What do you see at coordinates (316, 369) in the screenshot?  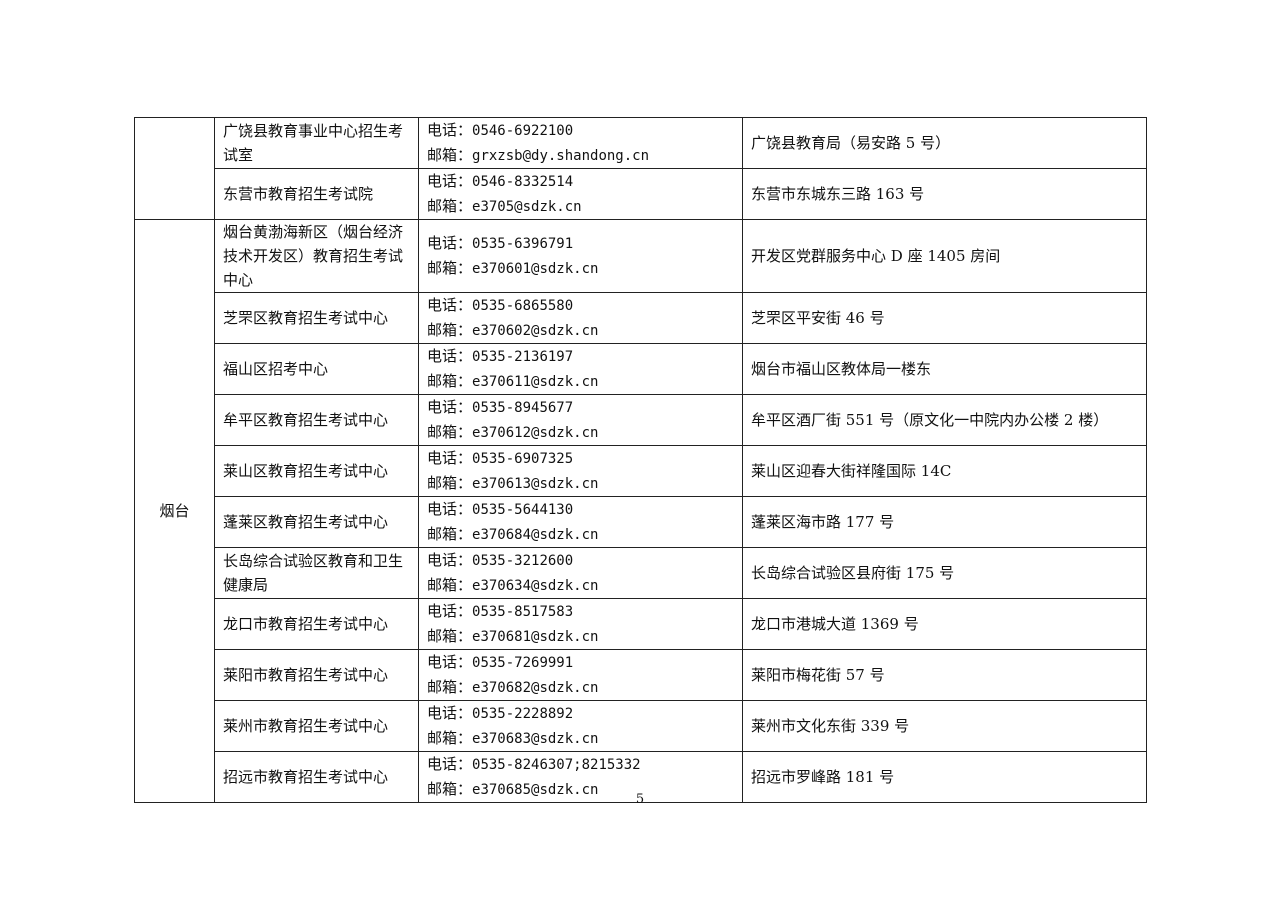 I see `org-cell: 福山区招考中心` at bounding box center [316, 369].